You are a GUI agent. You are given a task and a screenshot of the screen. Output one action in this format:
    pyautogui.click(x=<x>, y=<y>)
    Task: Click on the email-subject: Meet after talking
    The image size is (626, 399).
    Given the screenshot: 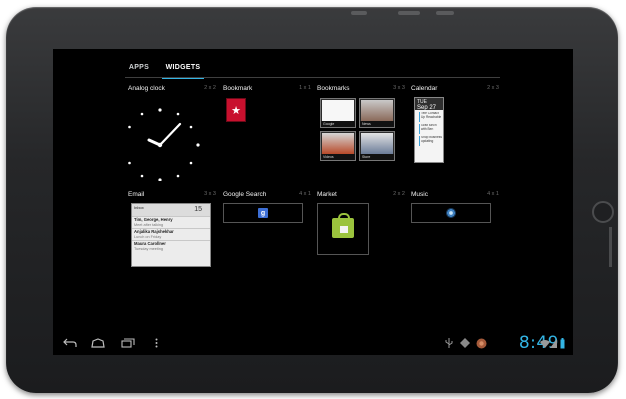 What is the action you would take?
    pyautogui.click(x=149, y=224)
    